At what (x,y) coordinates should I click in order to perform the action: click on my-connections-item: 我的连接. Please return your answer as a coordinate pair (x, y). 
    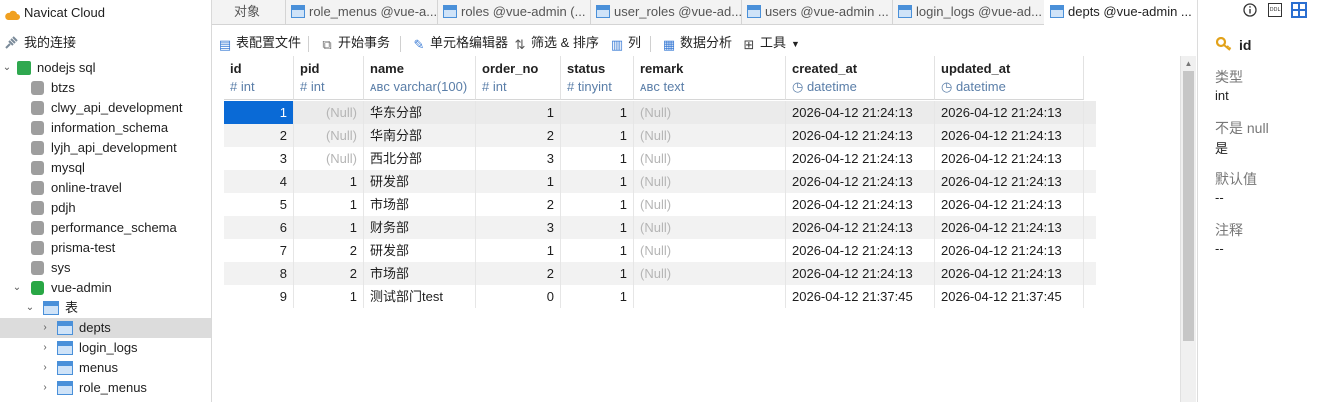
    Looking at the image, I should click on (105, 43).